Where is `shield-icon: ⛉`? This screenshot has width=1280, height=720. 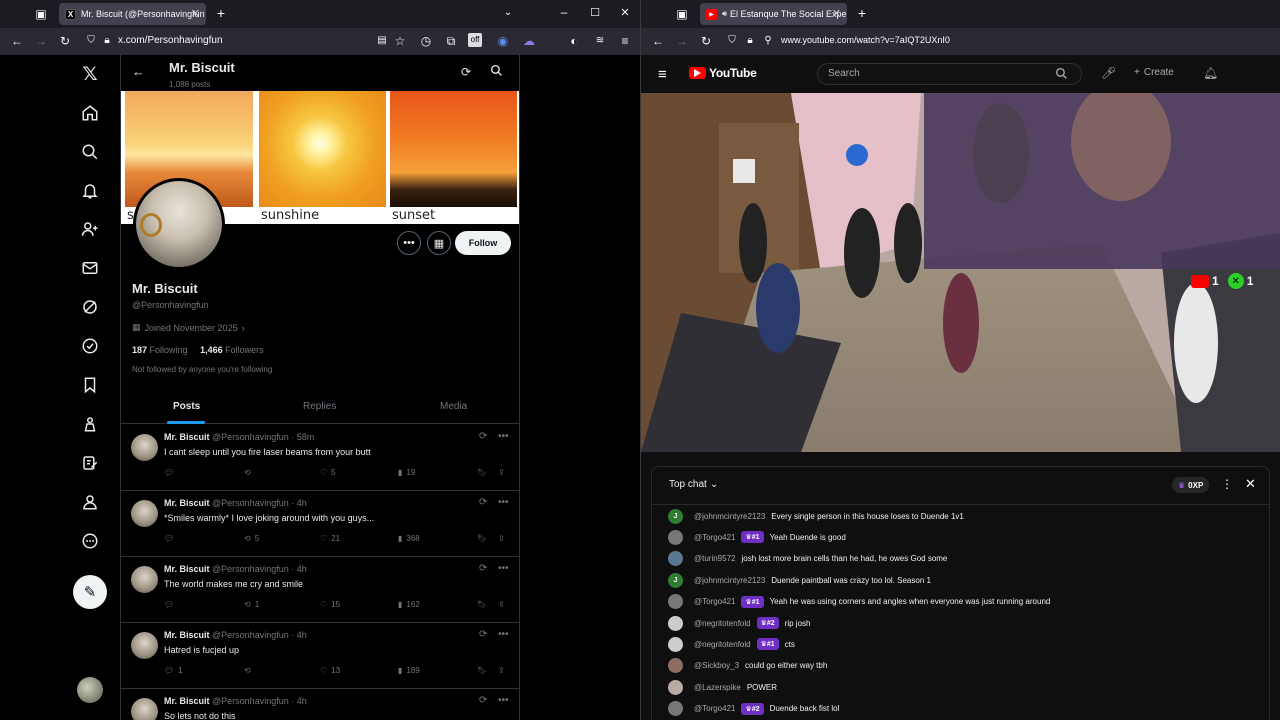 shield-icon: ⛉ is located at coordinates (91, 42).